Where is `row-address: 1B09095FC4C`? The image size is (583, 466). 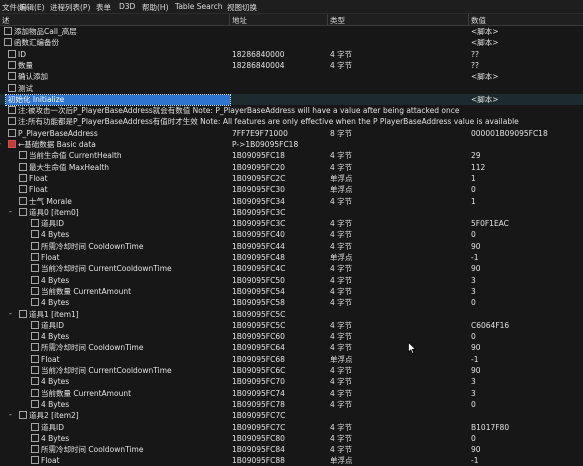
row-address: 1B09095FC4C is located at coordinates (279, 269).